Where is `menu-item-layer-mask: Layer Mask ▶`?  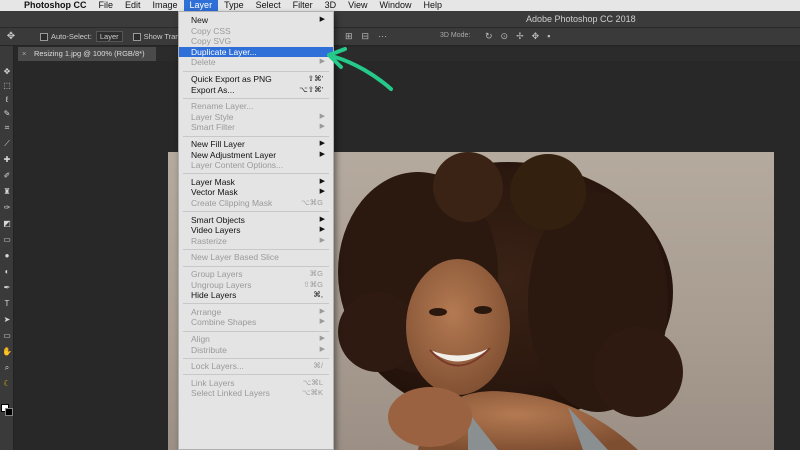 menu-item-layer-mask: Layer Mask ▶ is located at coordinates (256, 182).